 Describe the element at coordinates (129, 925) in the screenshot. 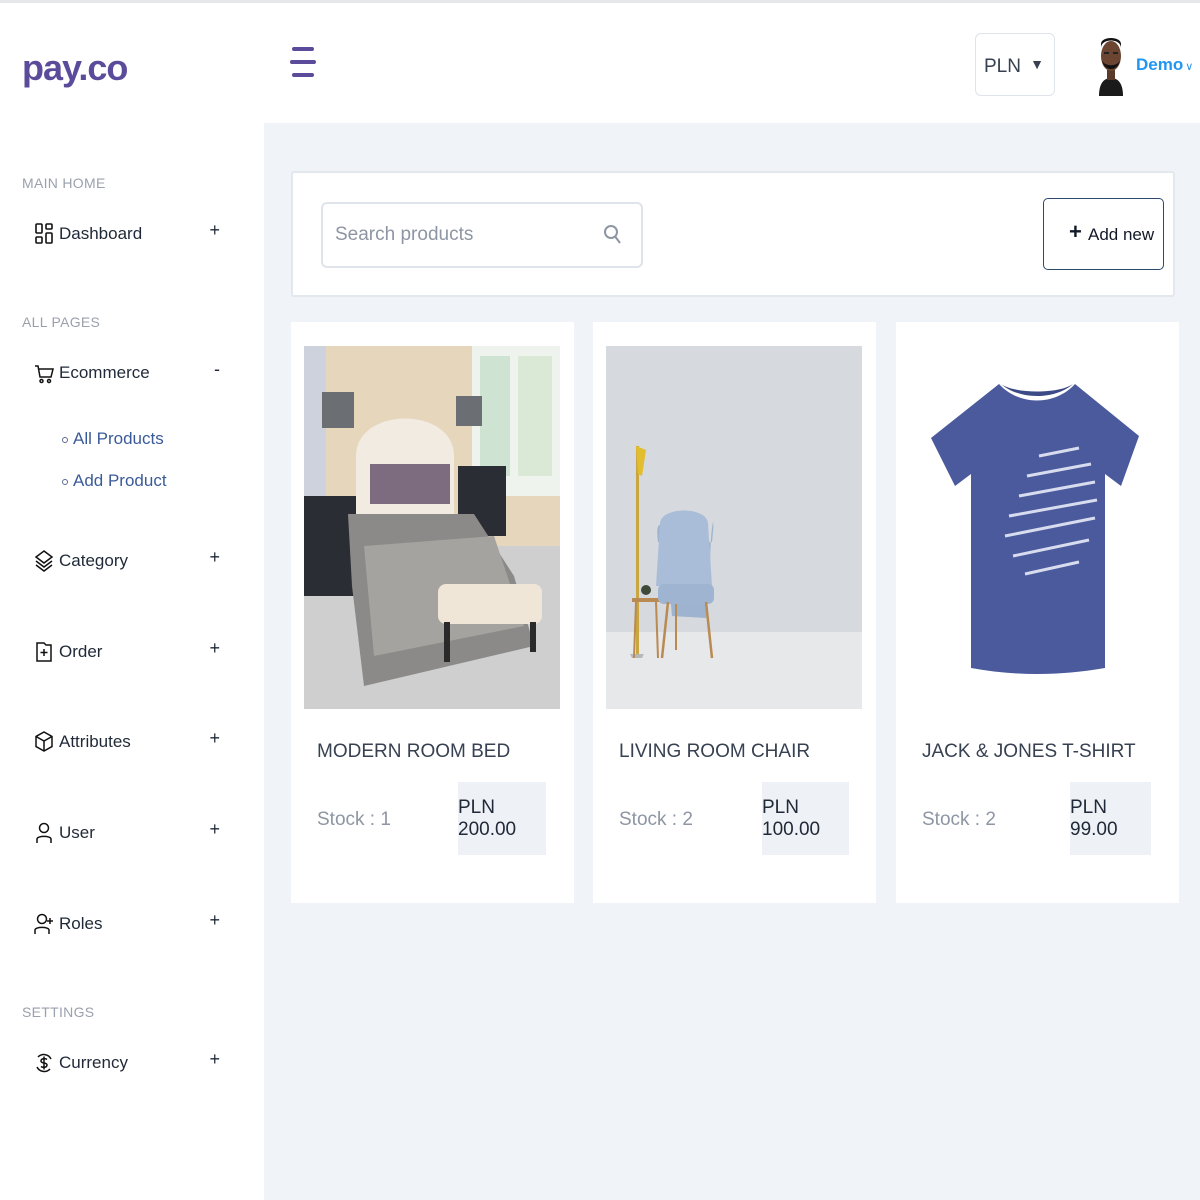

I see `sidebar-item-roles: Roles +` at that location.